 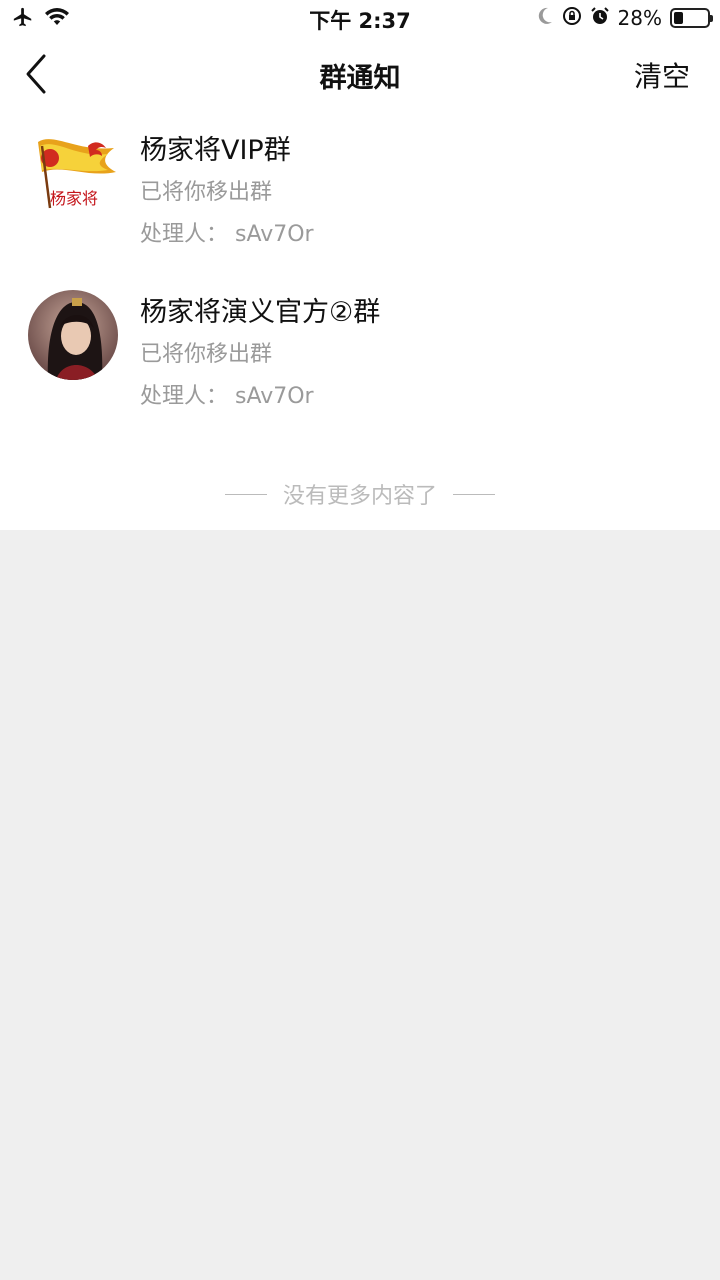 I want to click on end-of-list: 没有更多内容了, so click(x=360, y=494).